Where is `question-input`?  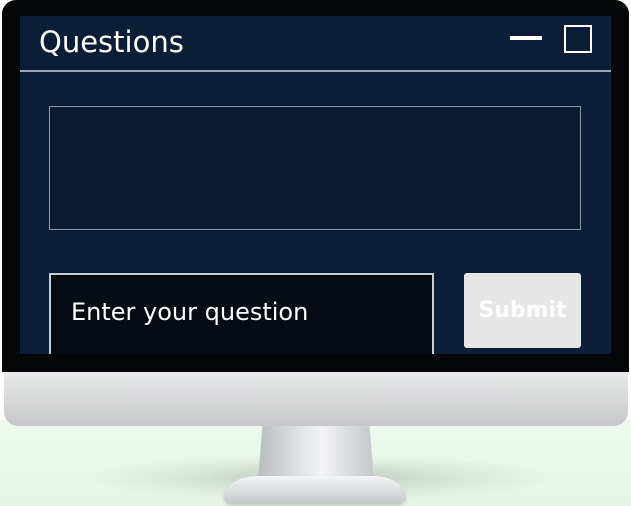 question-input is located at coordinates (241, 313).